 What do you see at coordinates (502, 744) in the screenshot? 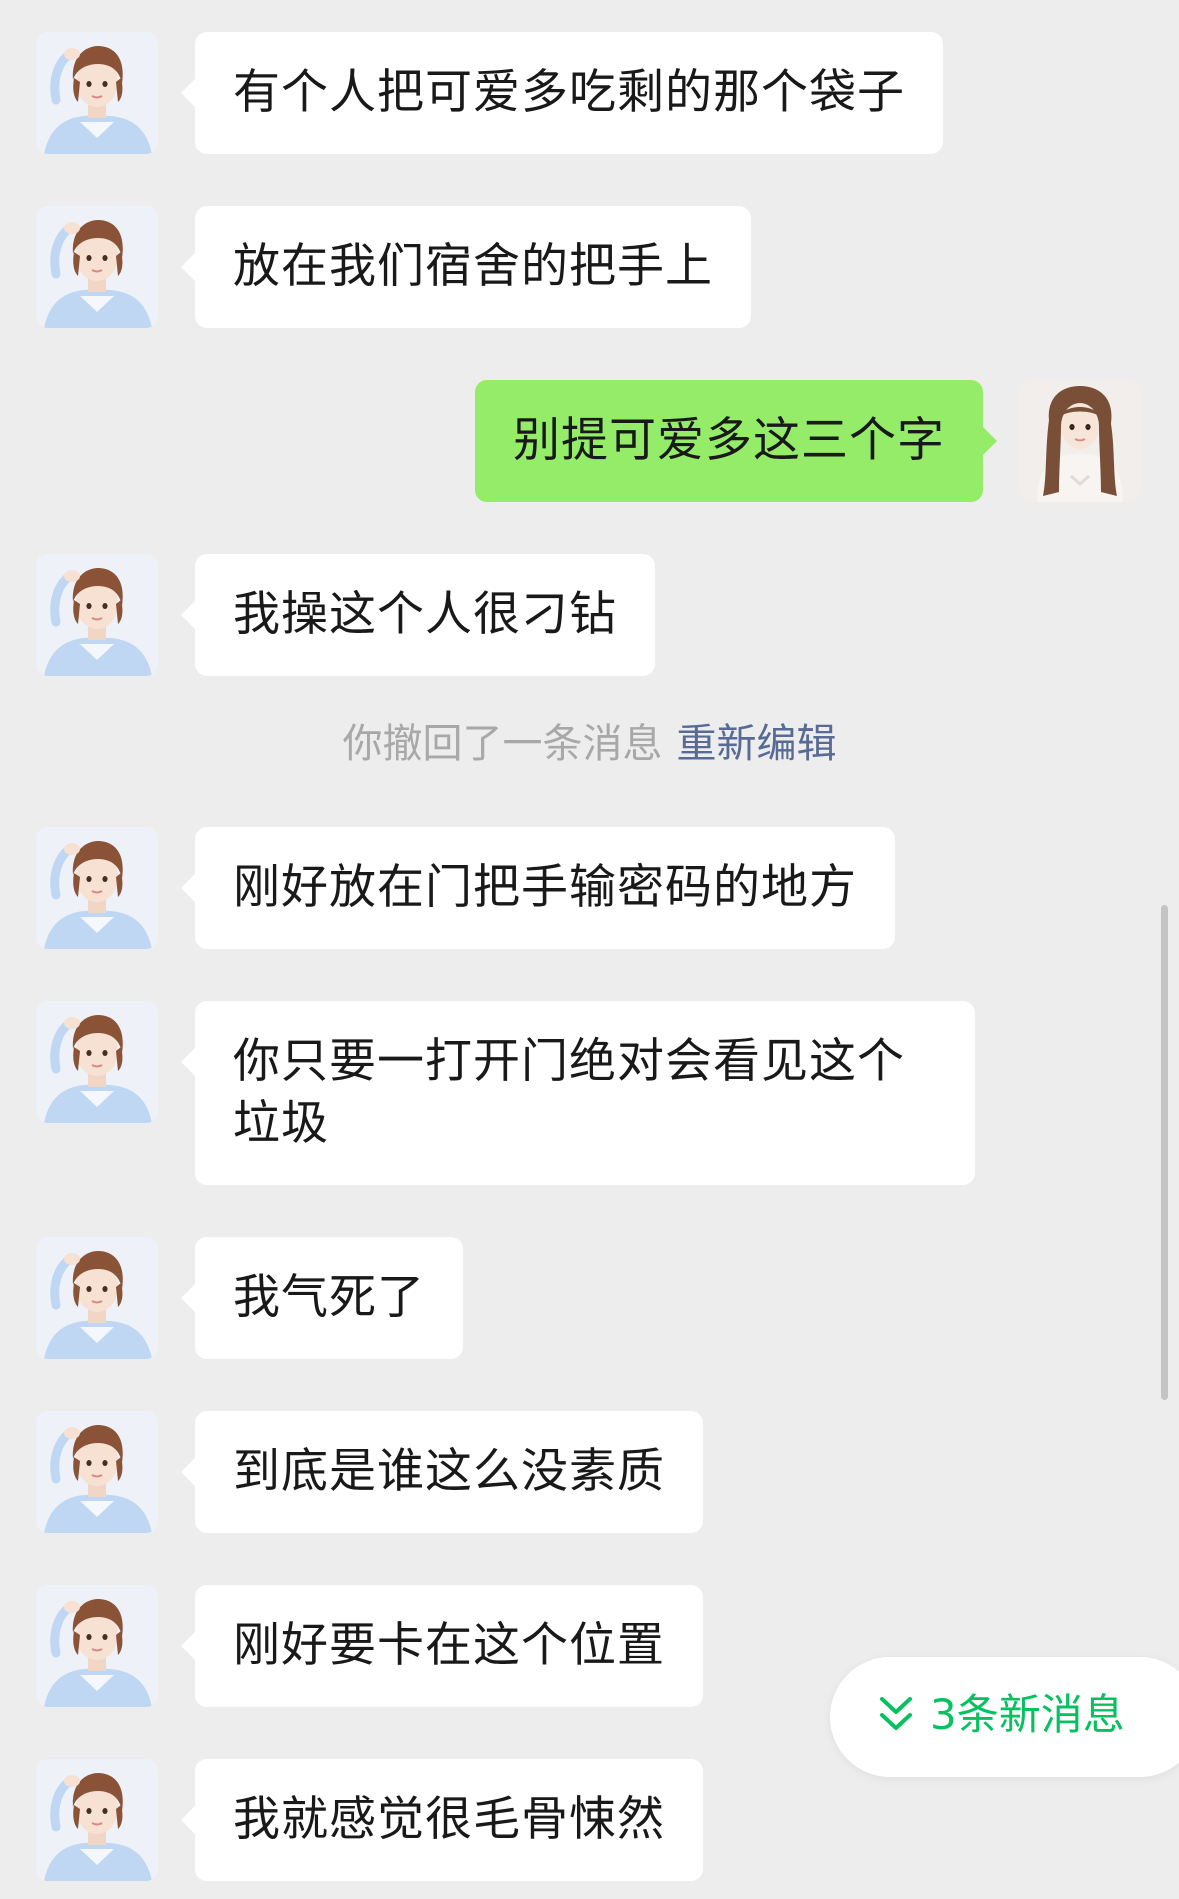
I see `recall-notice-text: 你撤回了一条消息` at bounding box center [502, 744].